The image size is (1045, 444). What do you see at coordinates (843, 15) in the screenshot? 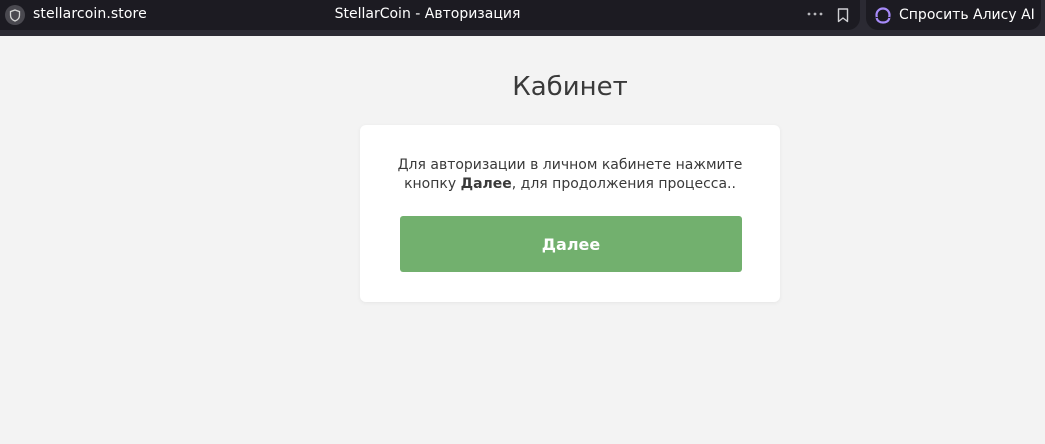
I see `bookmark-icon` at bounding box center [843, 15].